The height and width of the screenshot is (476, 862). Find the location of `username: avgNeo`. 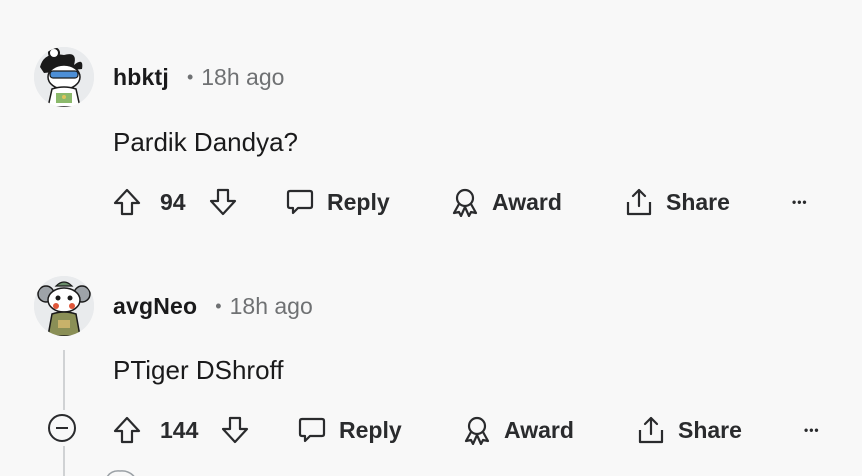

username: avgNeo is located at coordinates (155, 306).